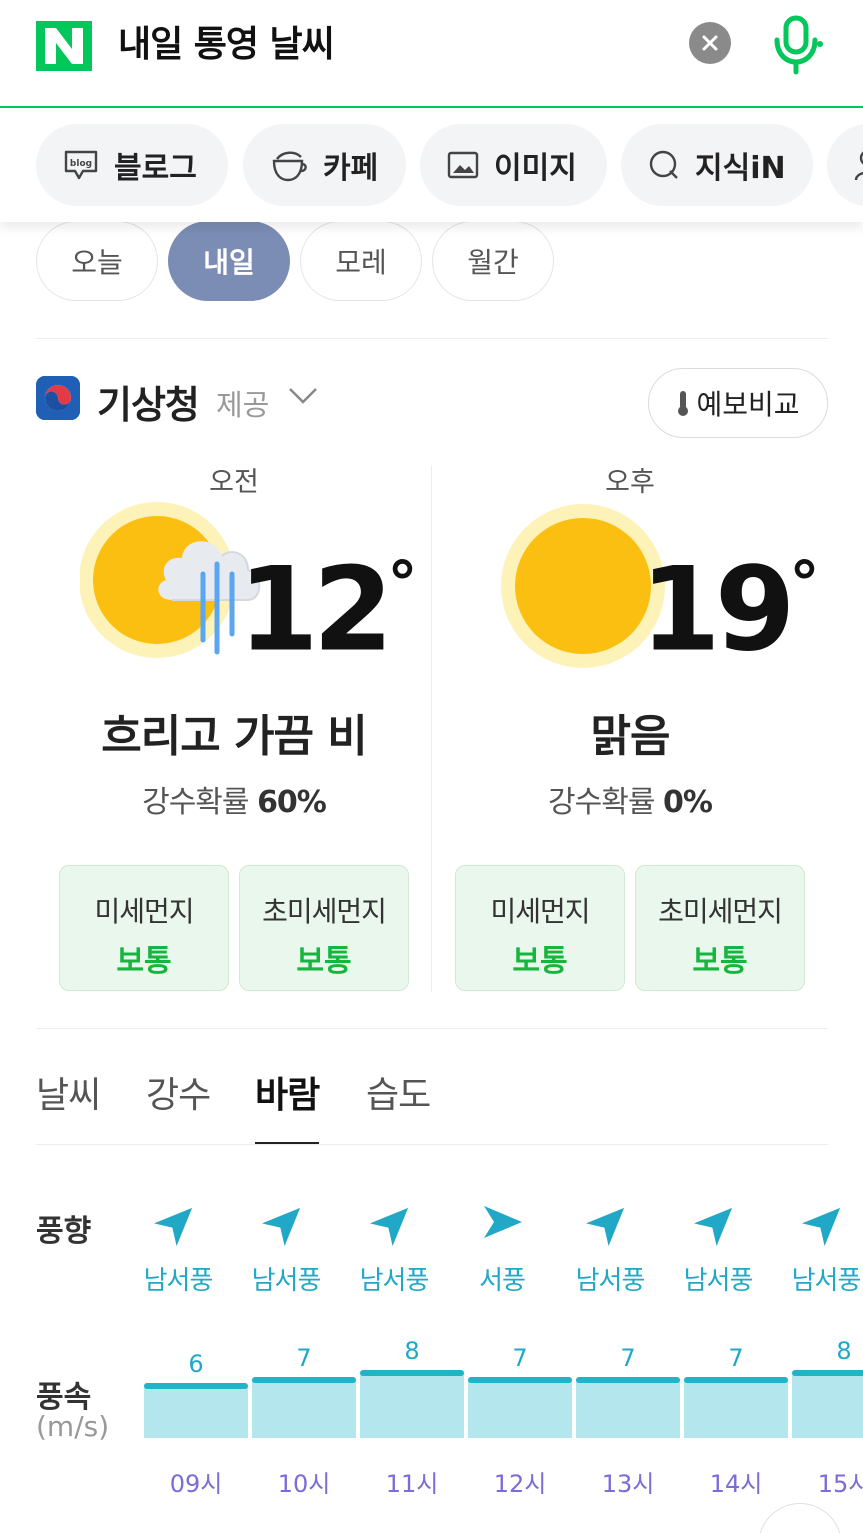 Image resolution: width=863 pixels, height=1533 pixels. I want to click on am-ultrafine-dust-badge: 초미세먼지 보통, so click(324, 928).